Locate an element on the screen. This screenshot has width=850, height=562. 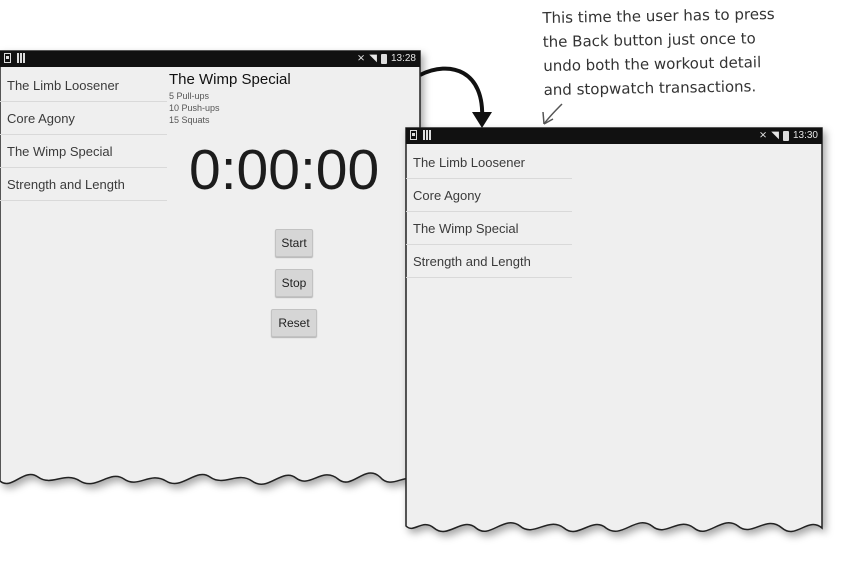
exercise-line: 10 Push-ups is located at coordinates (194, 108).